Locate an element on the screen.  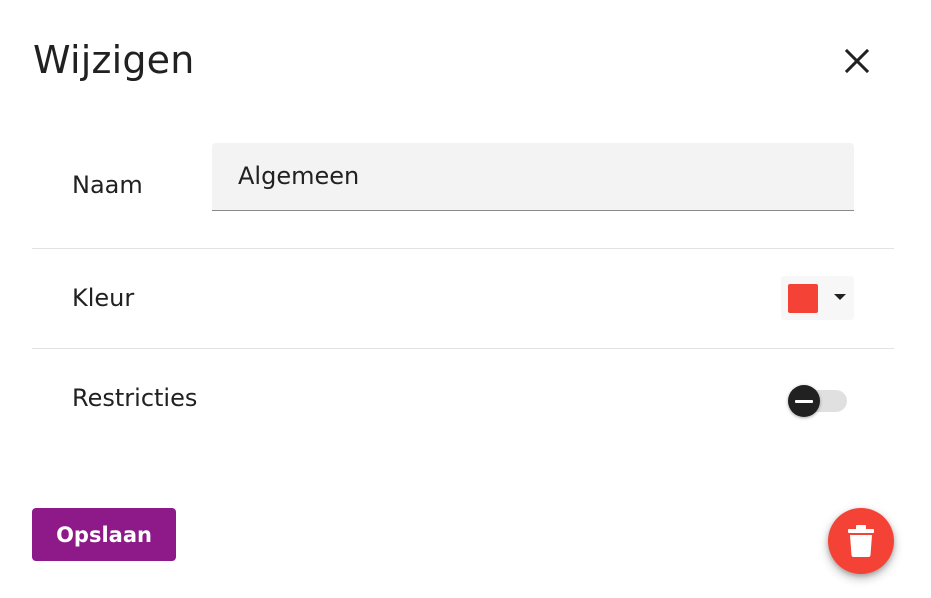
trash-icon is located at coordinates (861, 541).